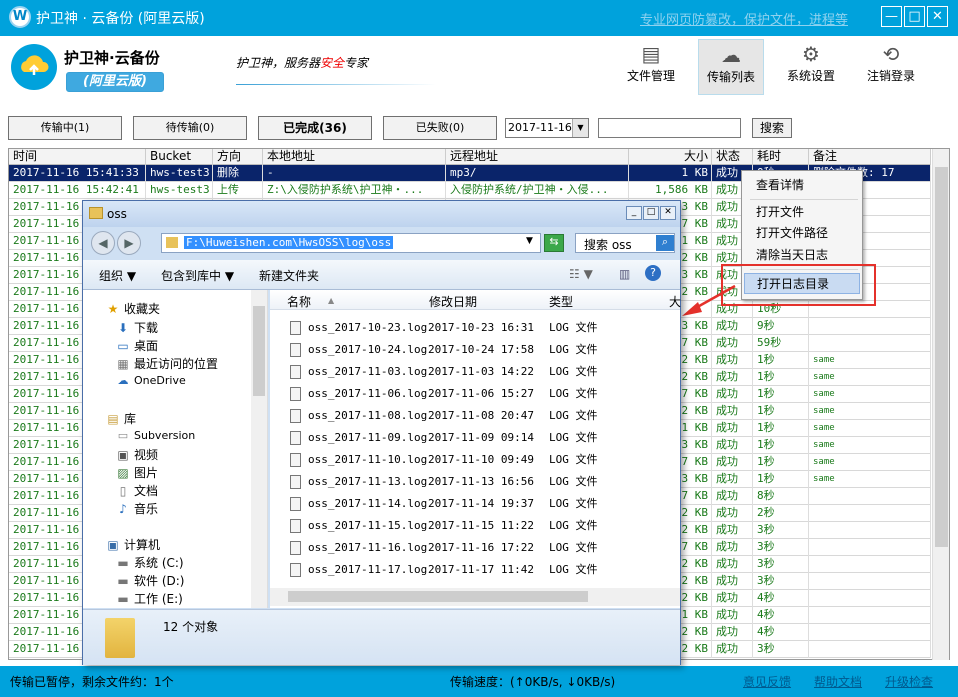 This screenshot has height=697, width=958. What do you see at coordinates (608, 245) in the screenshot?
I see `search-placeholder: 搜索 oss` at bounding box center [608, 245].